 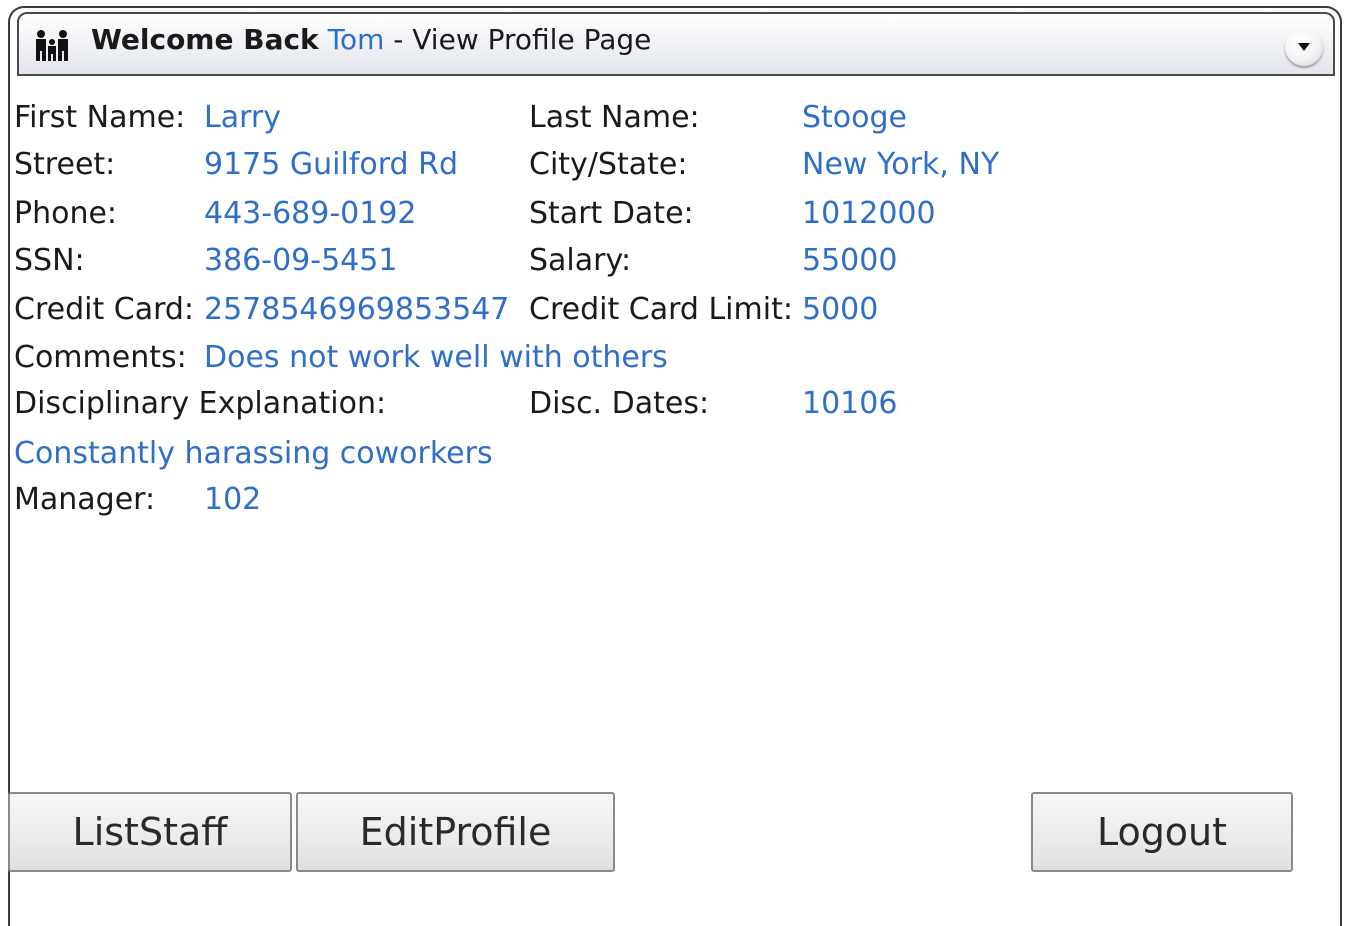 What do you see at coordinates (901, 164) in the screenshot?
I see `city-state-value: New York, NY` at bounding box center [901, 164].